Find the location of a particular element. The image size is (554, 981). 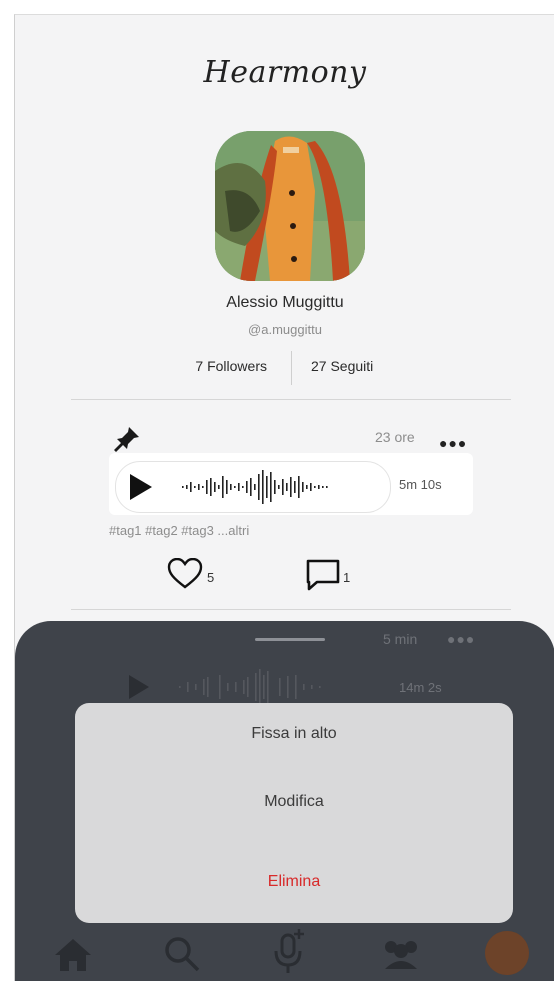

waveform-icon is located at coordinates (278, 487).